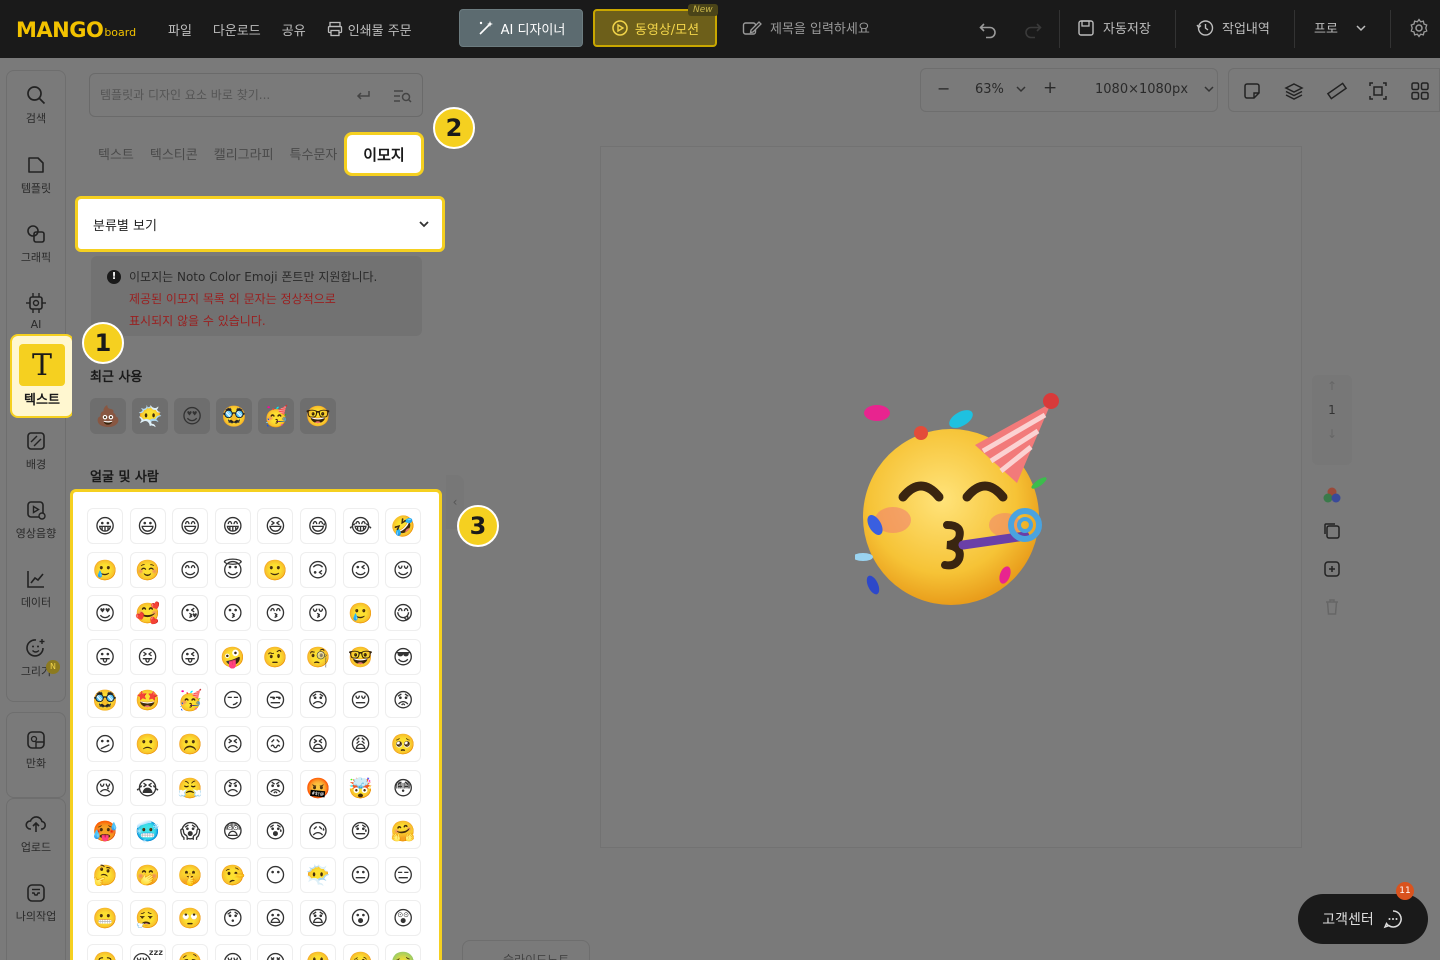  What do you see at coordinates (1332, 607) in the screenshot?
I see `trash-icon` at bounding box center [1332, 607].